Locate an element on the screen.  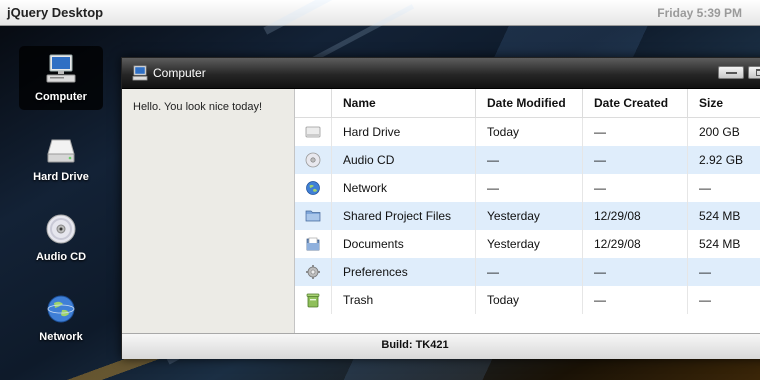
table-row: Network — — — is located at coordinates (527, 188).